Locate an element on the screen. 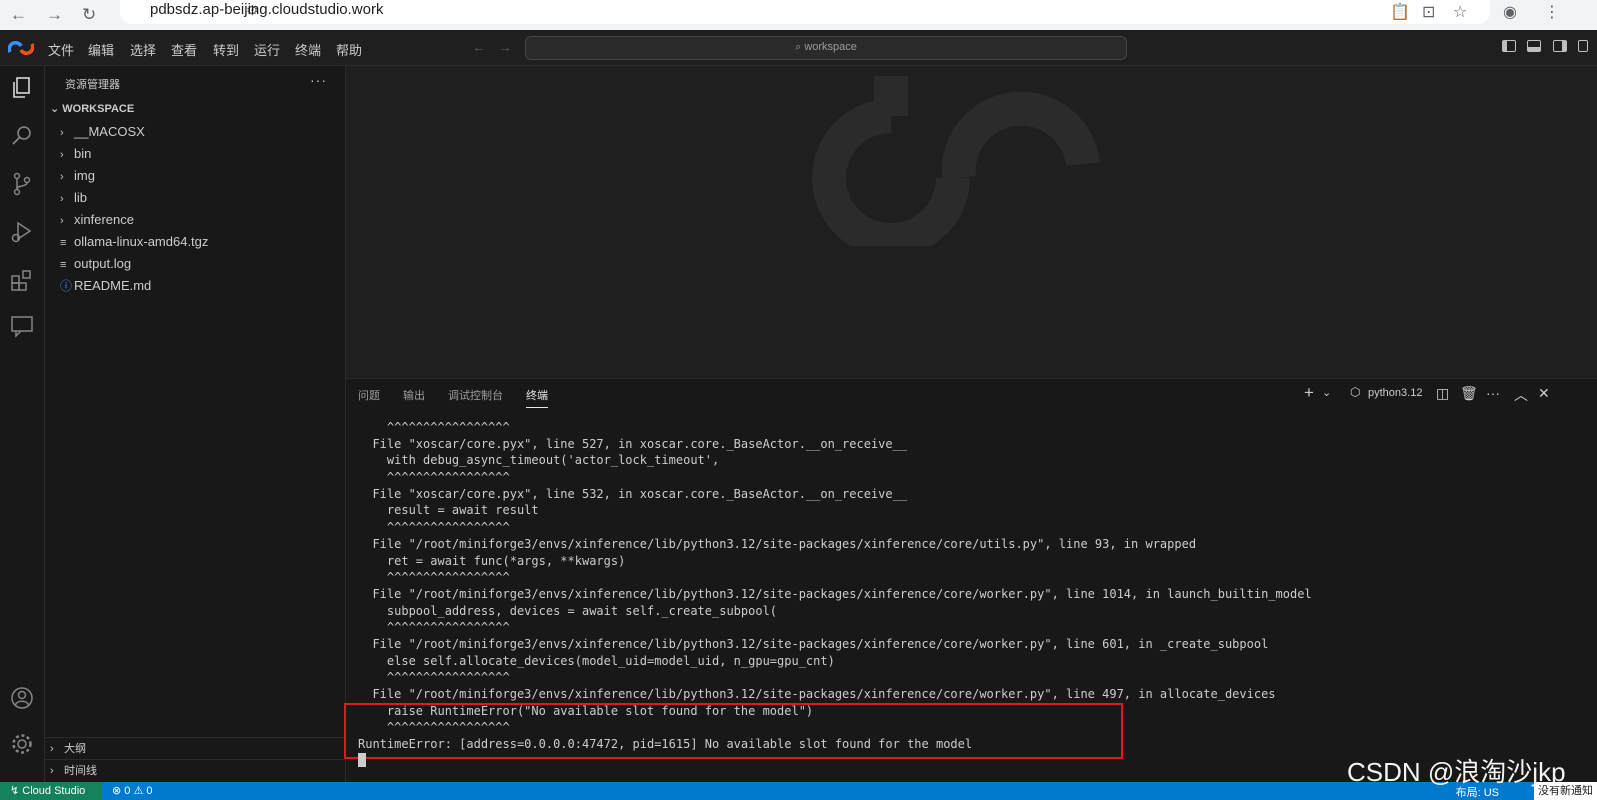 This screenshot has width=1597, height=800. source-control-icon is located at coordinates (22, 184).